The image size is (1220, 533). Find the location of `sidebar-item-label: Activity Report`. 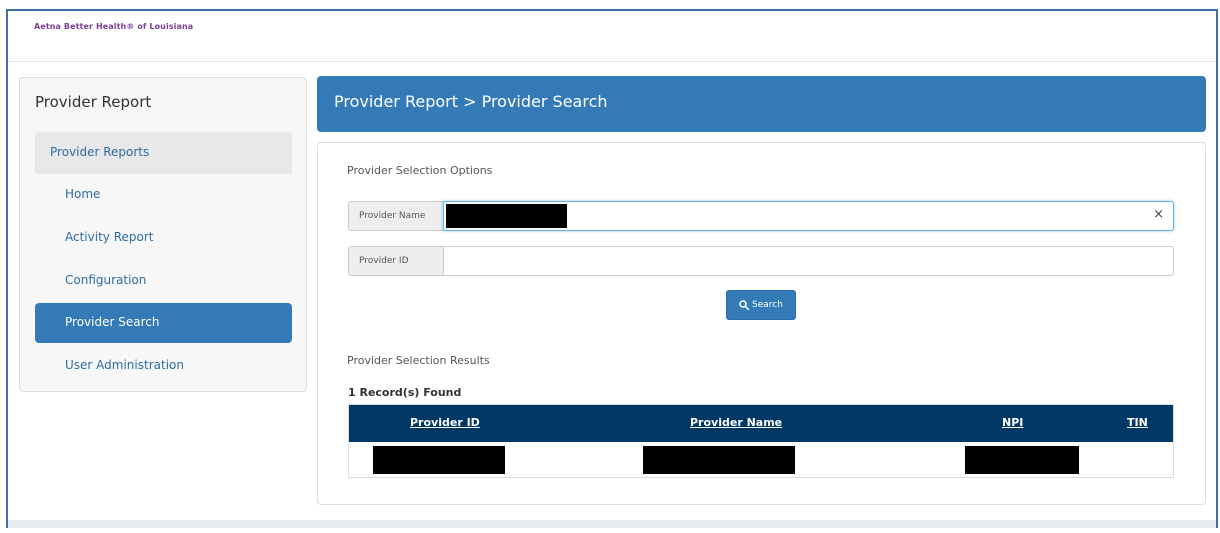

sidebar-item-label: Activity Report is located at coordinates (109, 237).